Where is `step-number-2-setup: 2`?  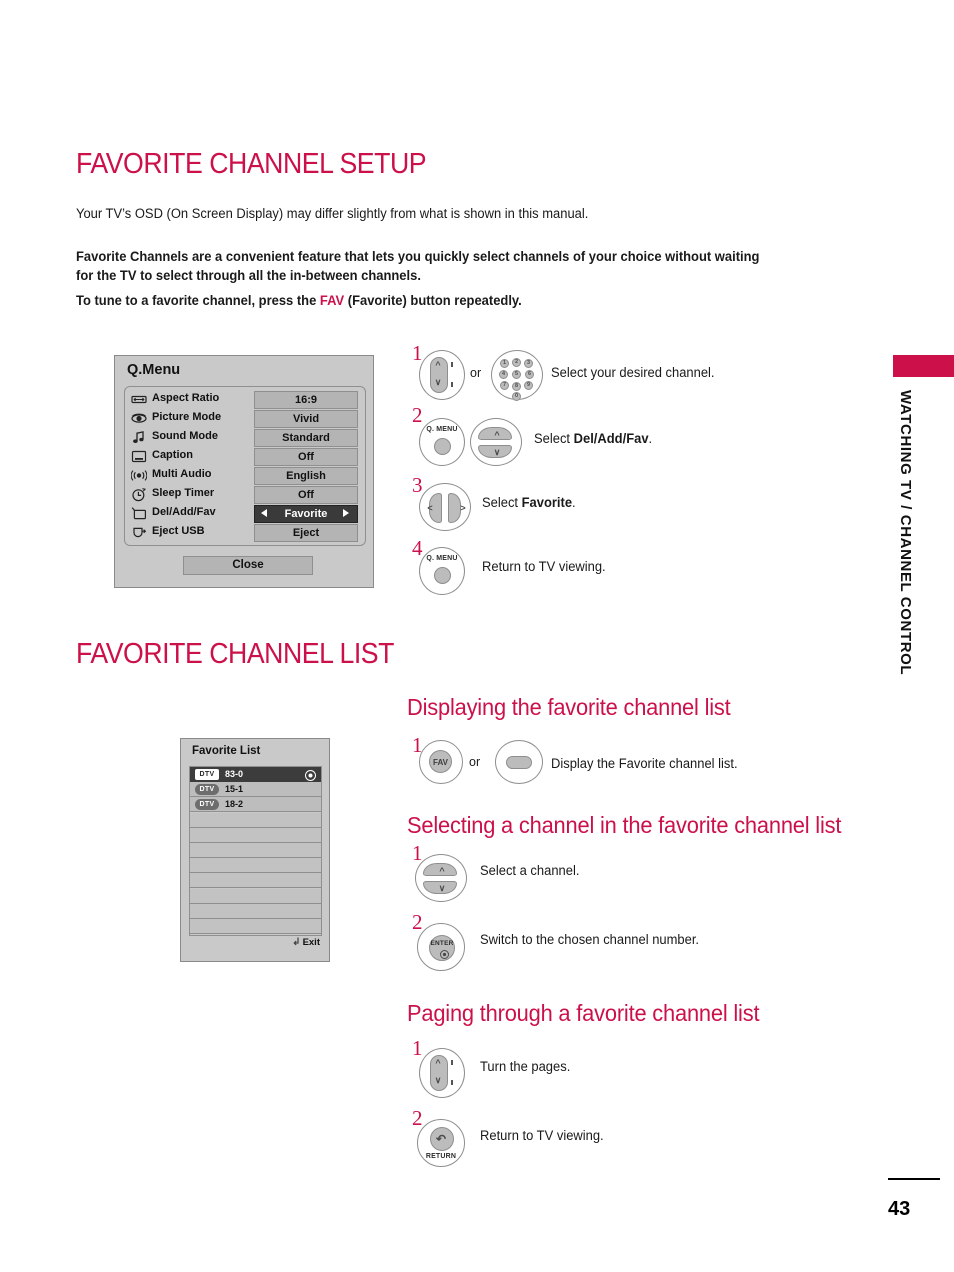
step-number-2-setup: 2 is located at coordinates (417, 415).